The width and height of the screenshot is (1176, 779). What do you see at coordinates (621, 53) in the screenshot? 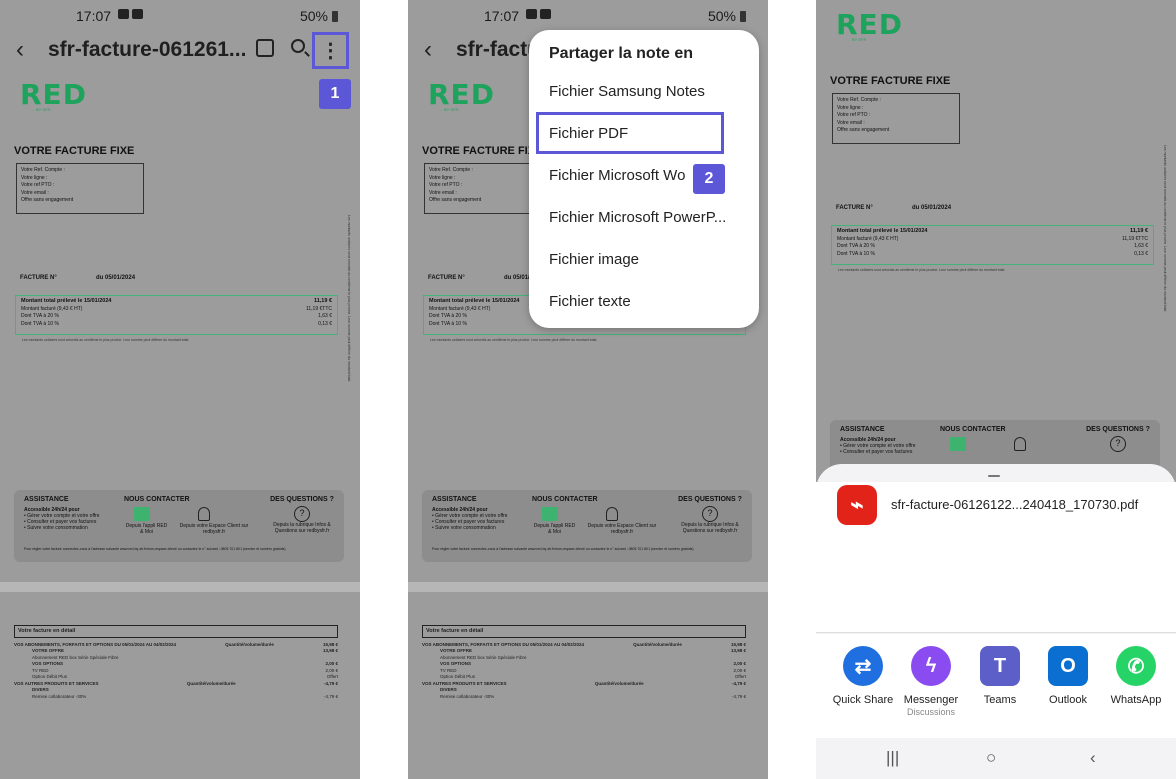
I see `menu-header: Partager la note en` at bounding box center [621, 53].